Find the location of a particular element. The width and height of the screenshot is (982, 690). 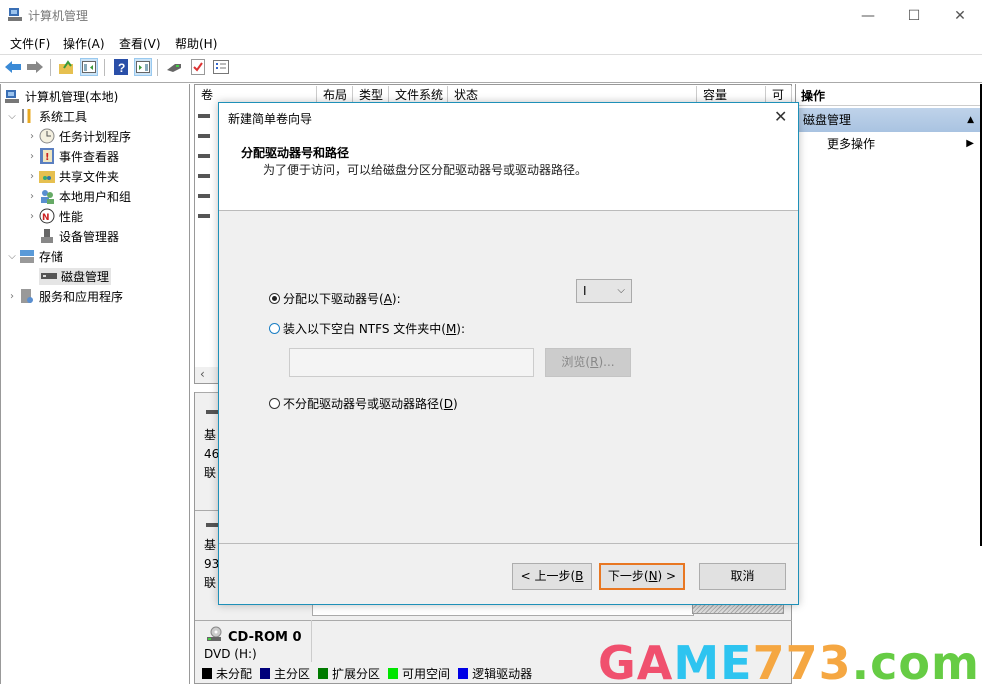

close-button: ✕ is located at coordinates (959, 15).